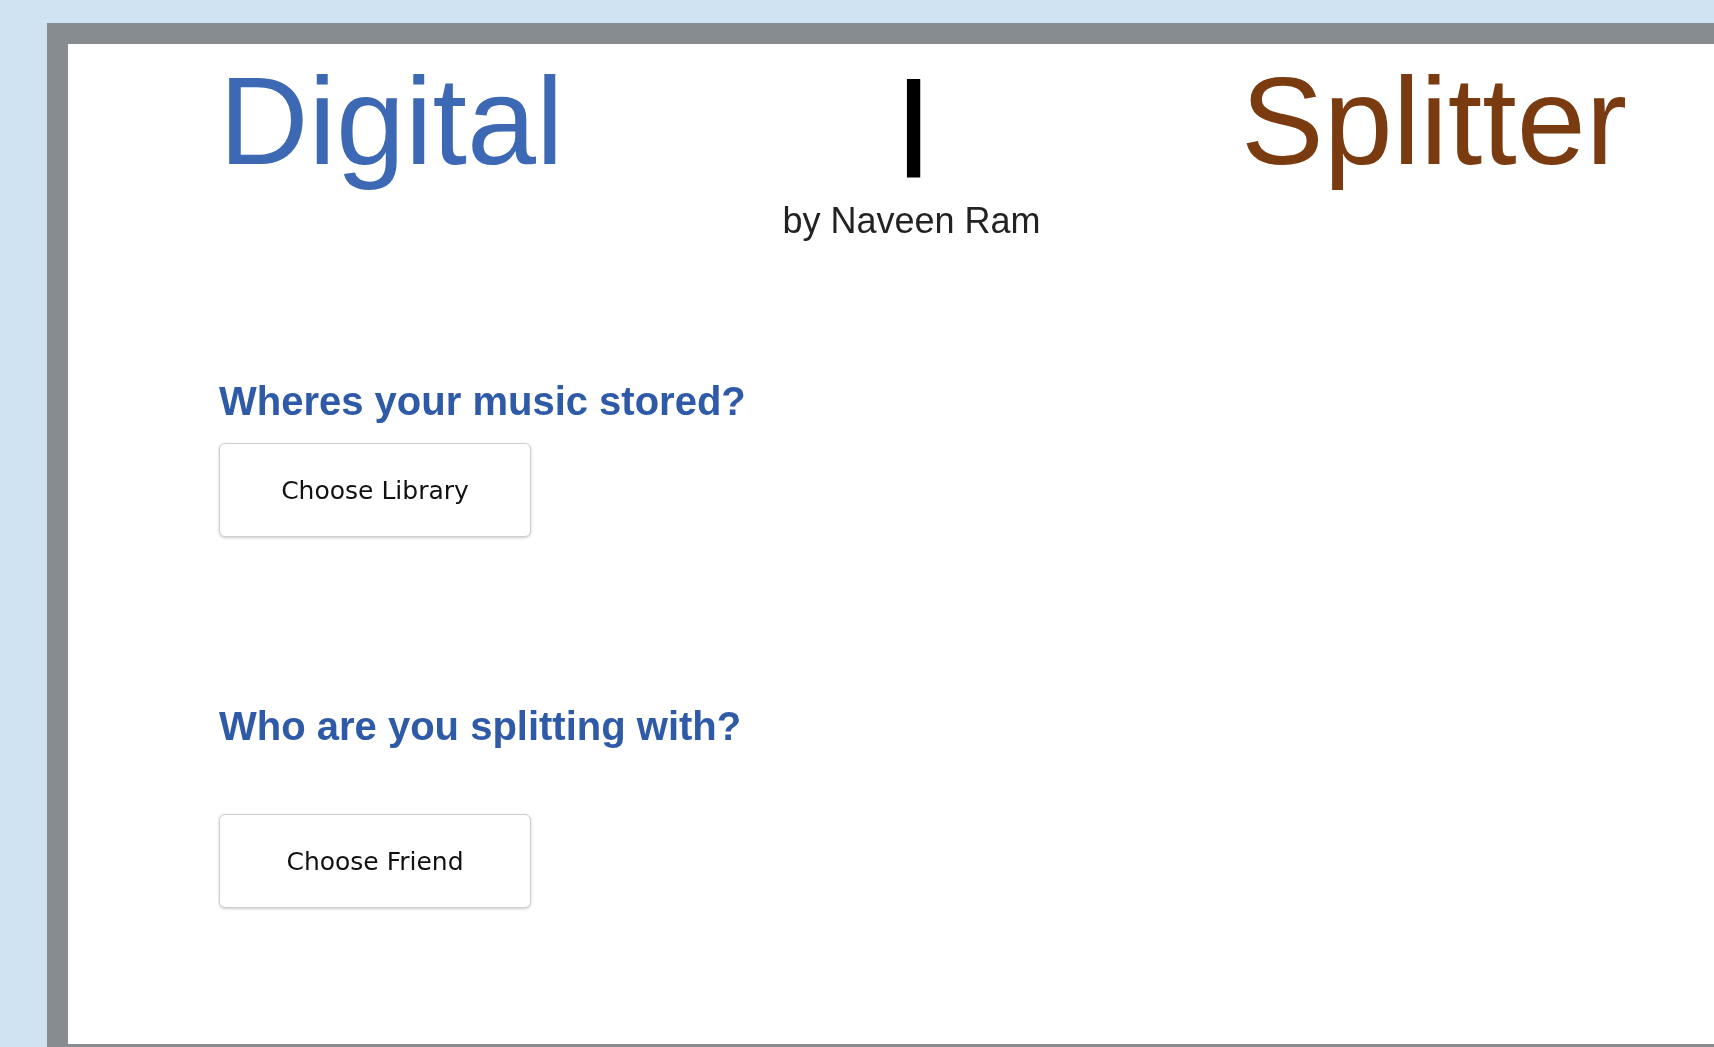 The width and height of the screenshot is (1714, 1047). I want to click on choose-button: Choose Library, so click(375, 490).